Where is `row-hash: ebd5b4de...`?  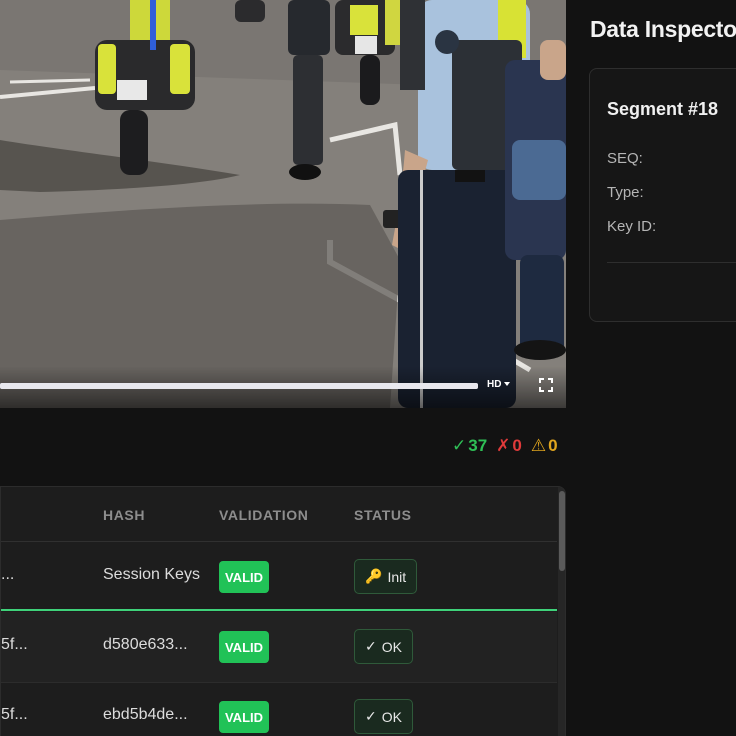 row-hash: ebd5b4de... is located at coordinates (145, 714).